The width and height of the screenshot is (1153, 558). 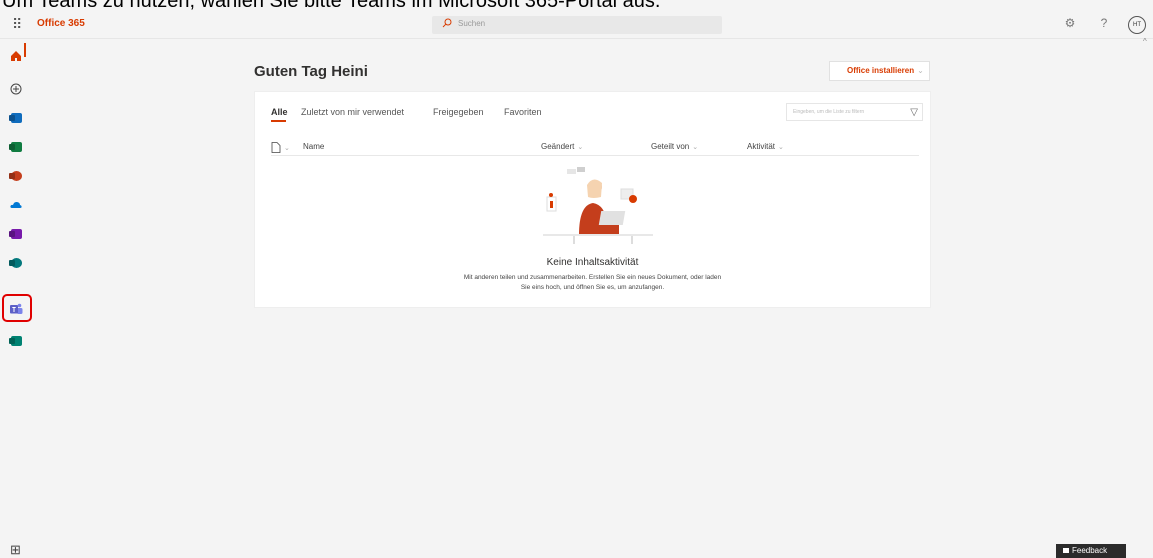 What do you see at coordinates (1104, 23) in the screenshot?
I see `help-icon: ?` at bounding box center [1104, 23].